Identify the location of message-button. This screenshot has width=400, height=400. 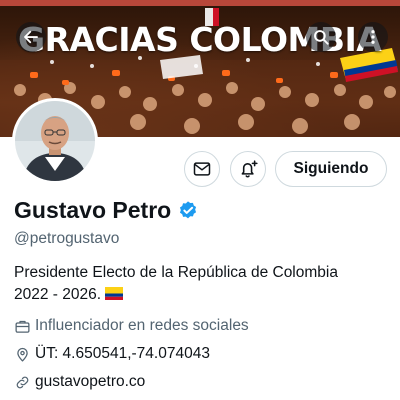
(202, 169).